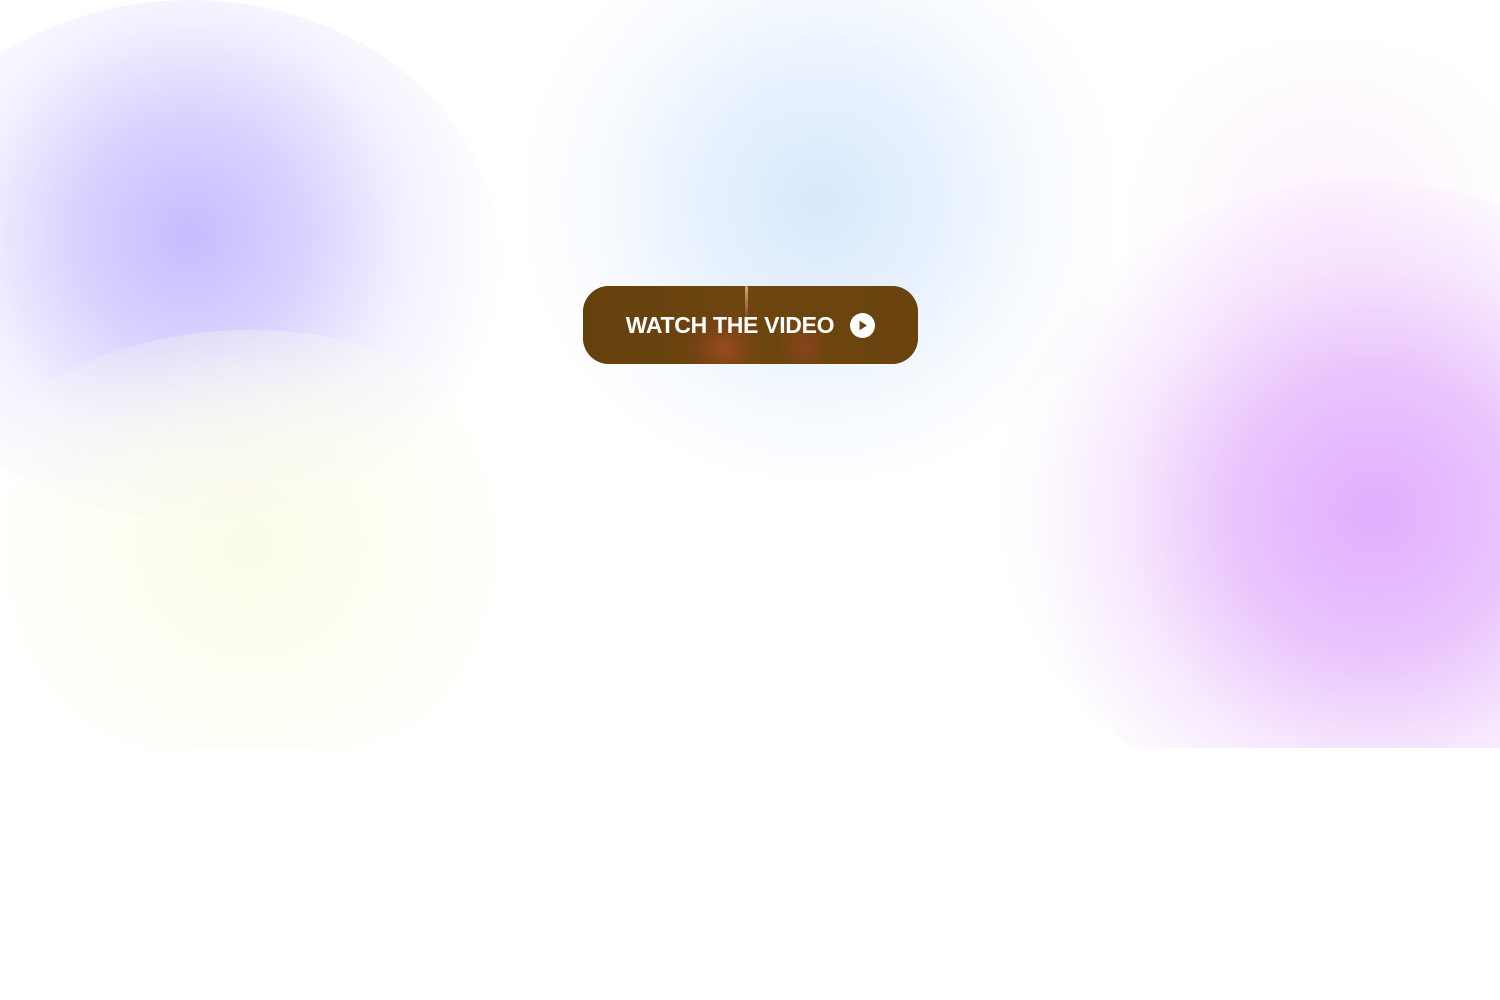 The width and height of the screenshot is (1500, 1000). Describe the element at coordinates (730, 324) in the screenshot. I see `watch-video-label: WATCH THE VIDEO` at that location.